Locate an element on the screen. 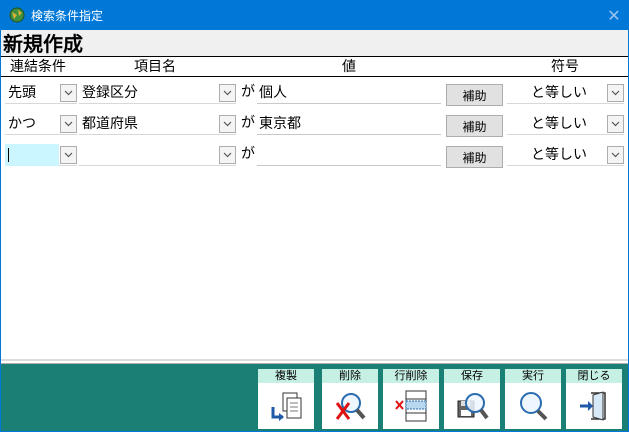 The width and height of the screenshot is (629, 432). copy-button-label: 複製 is located at coordinates (286, 376).